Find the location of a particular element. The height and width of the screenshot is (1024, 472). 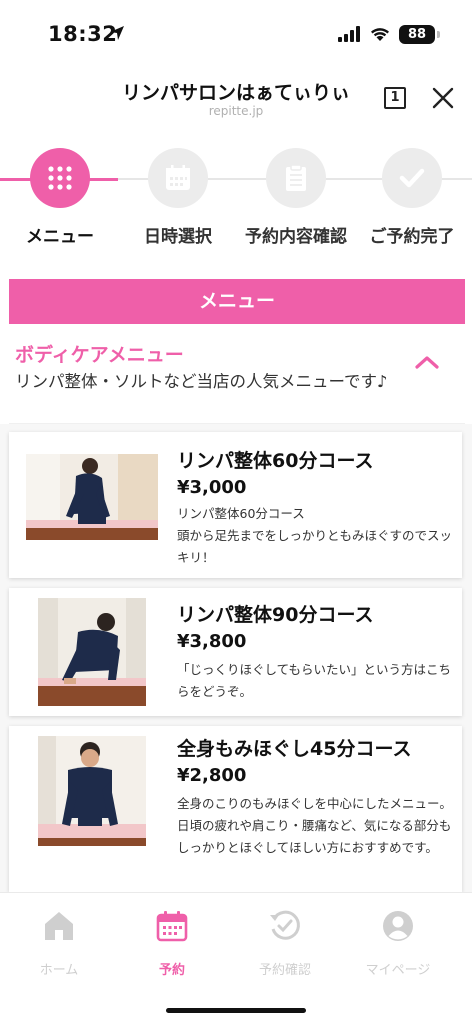

step-label: ご予約完了 is located at coordinates (412, 237).